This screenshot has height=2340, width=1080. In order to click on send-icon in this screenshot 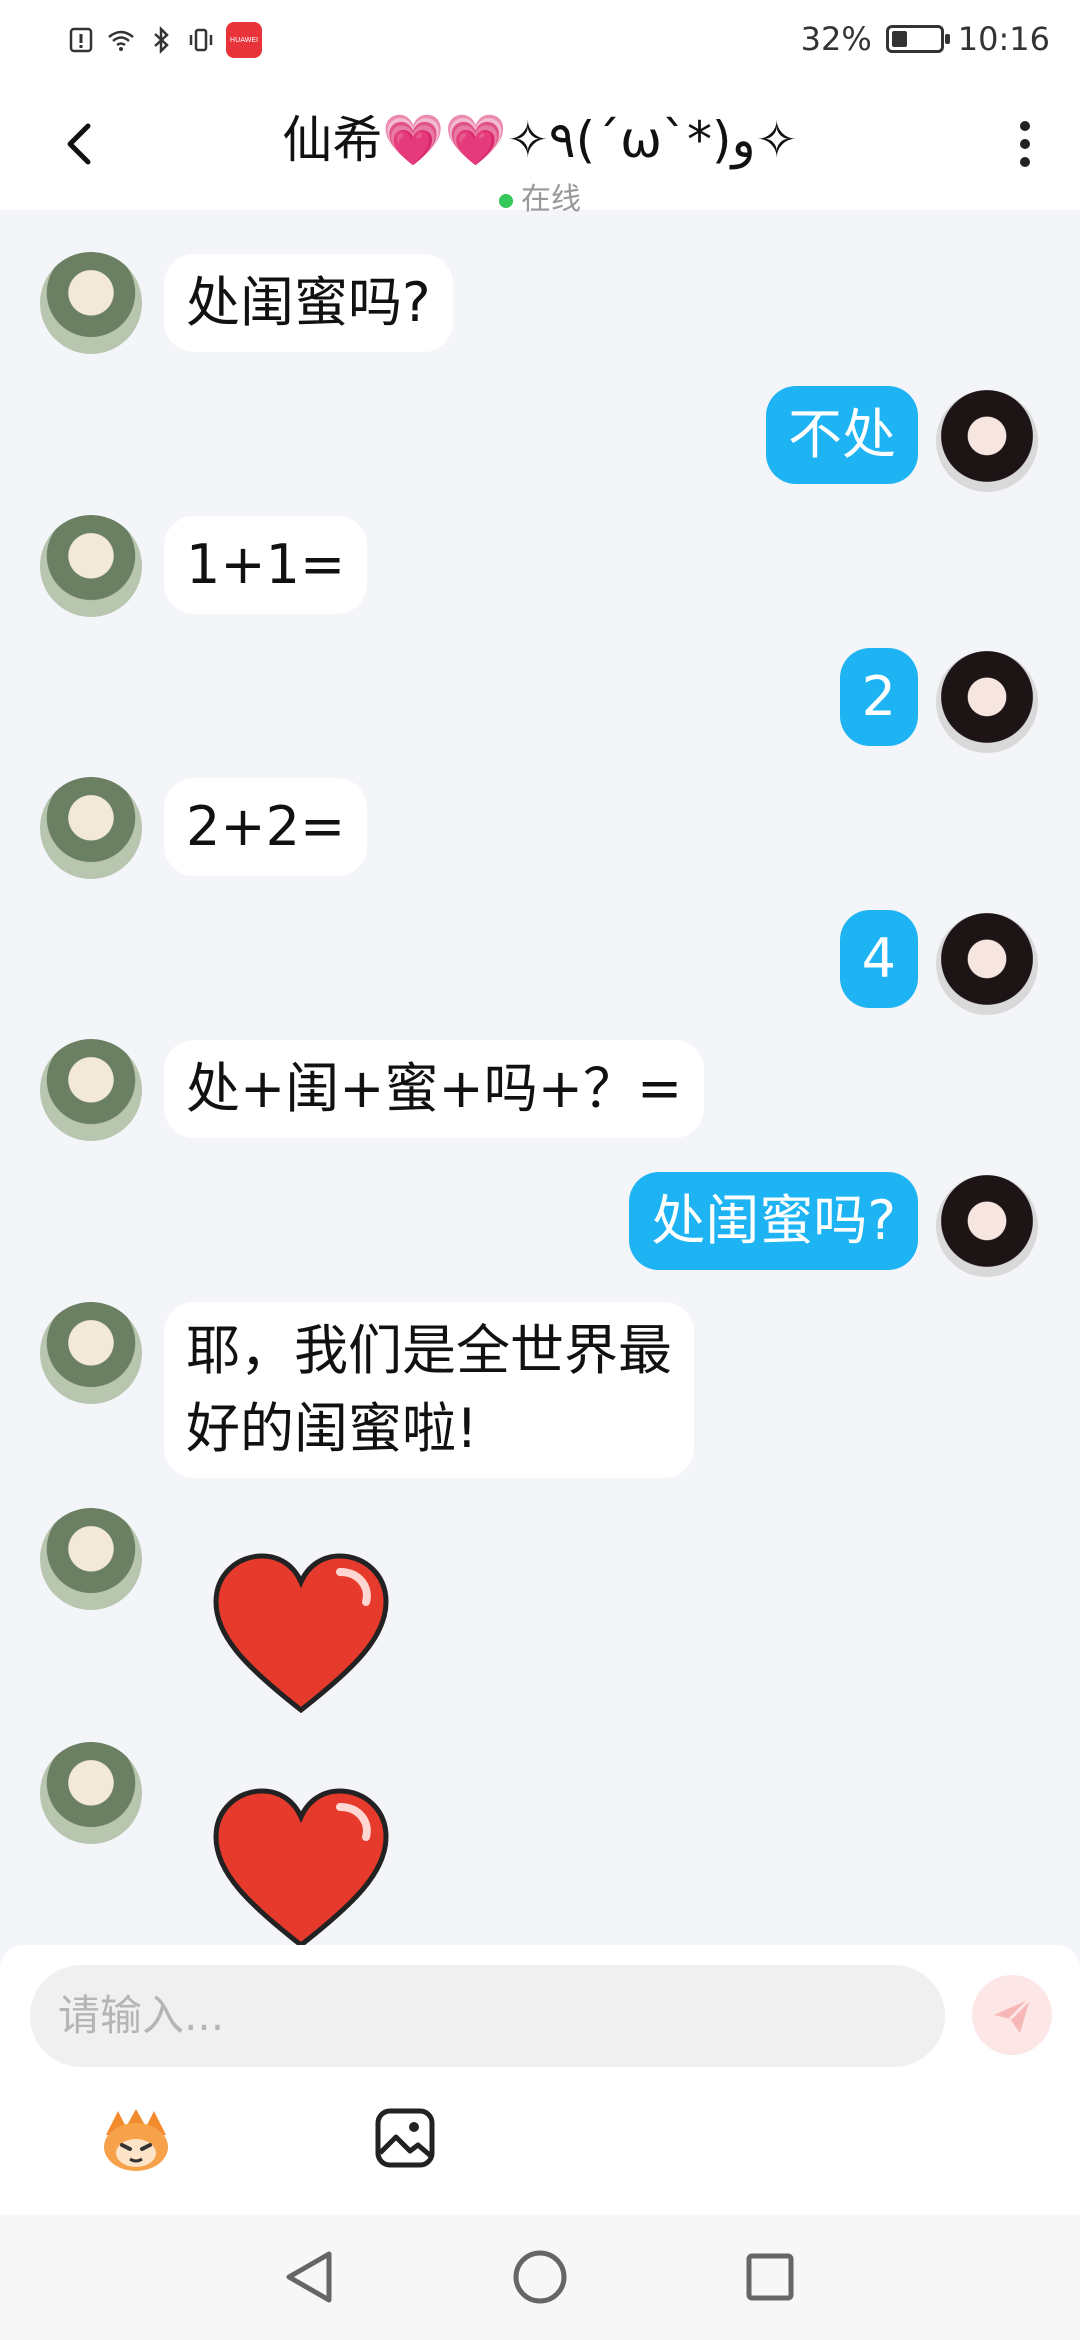, I will do `click(1013, 2015)`.